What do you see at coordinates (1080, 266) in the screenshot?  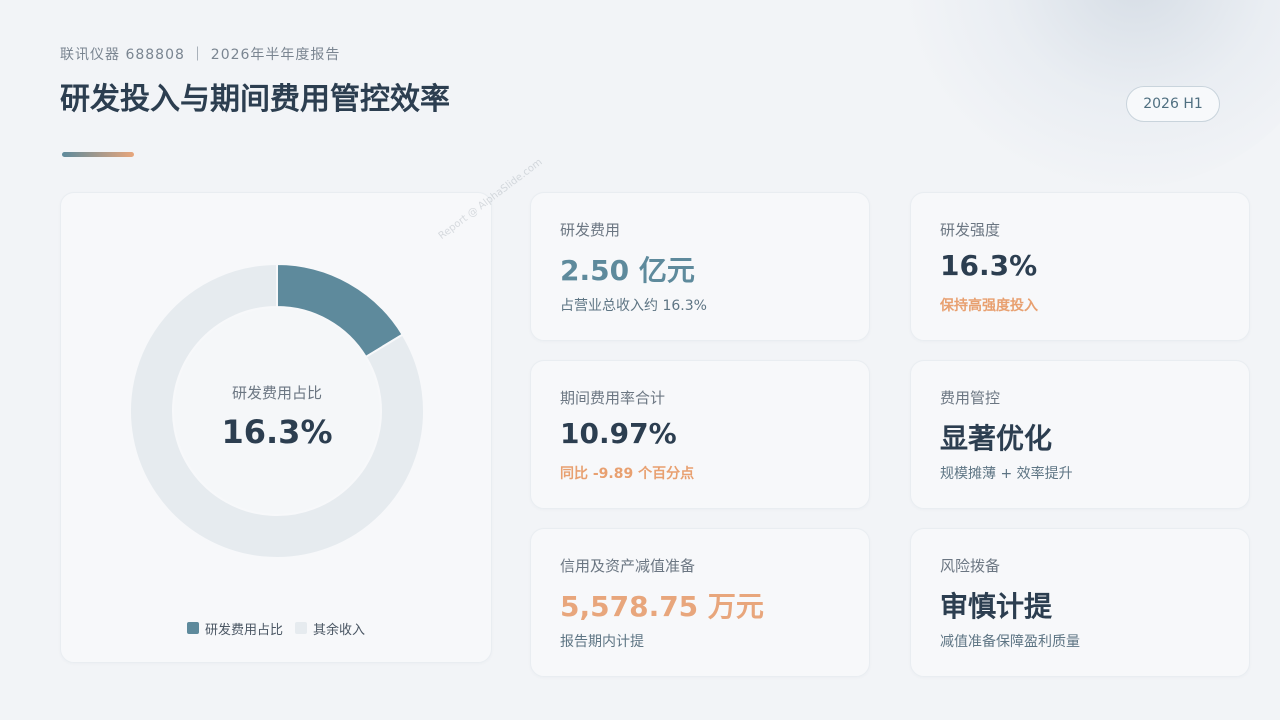 I see `kpi-card-rd-intensity: 研发强度 16.3% 保持高强度投入` at bounding box center [1080, 266].